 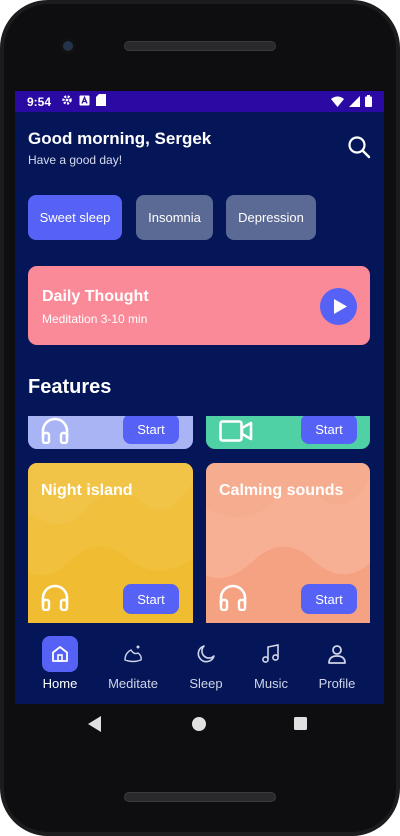 I want to click on nav-item-sleep: Sleep, so click(x=206, y=663).